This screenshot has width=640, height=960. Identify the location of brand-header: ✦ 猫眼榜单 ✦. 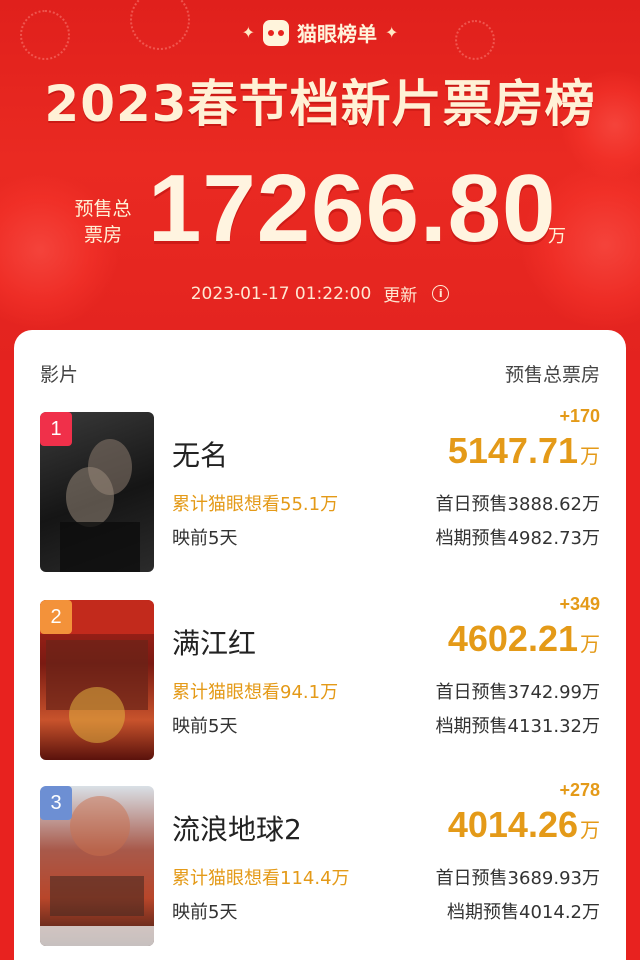
(320, 32).